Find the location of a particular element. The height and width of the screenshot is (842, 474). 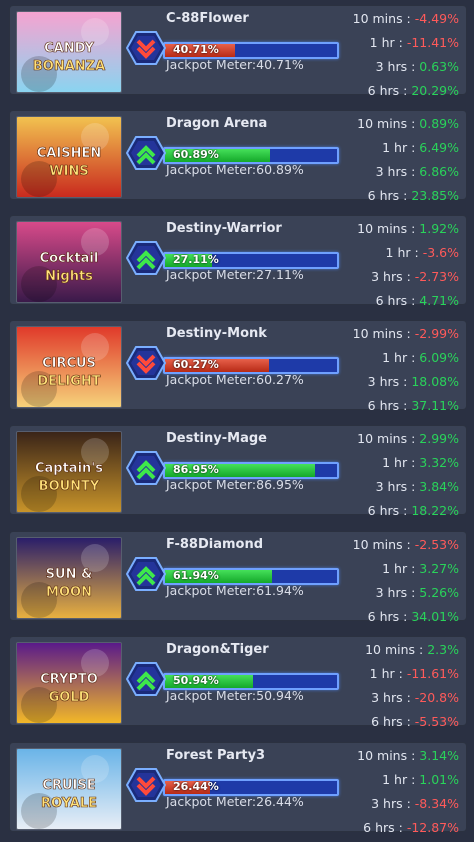

jackpot-meter-label: Jackpot Meter:61.94% is located at coordinates (235, 590).